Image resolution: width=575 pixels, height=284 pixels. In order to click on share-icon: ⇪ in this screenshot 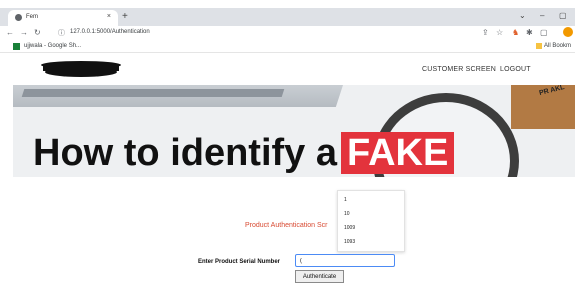, I will do `click(485, 32)`.